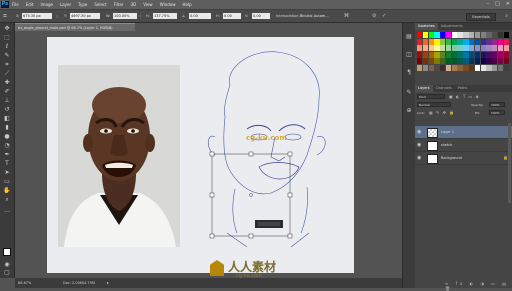 The image size is (512, 291). What do you see at coordinates (100, 4) in the screenshot?
I see `menu-select: Select` at bounding box center [100, 4].